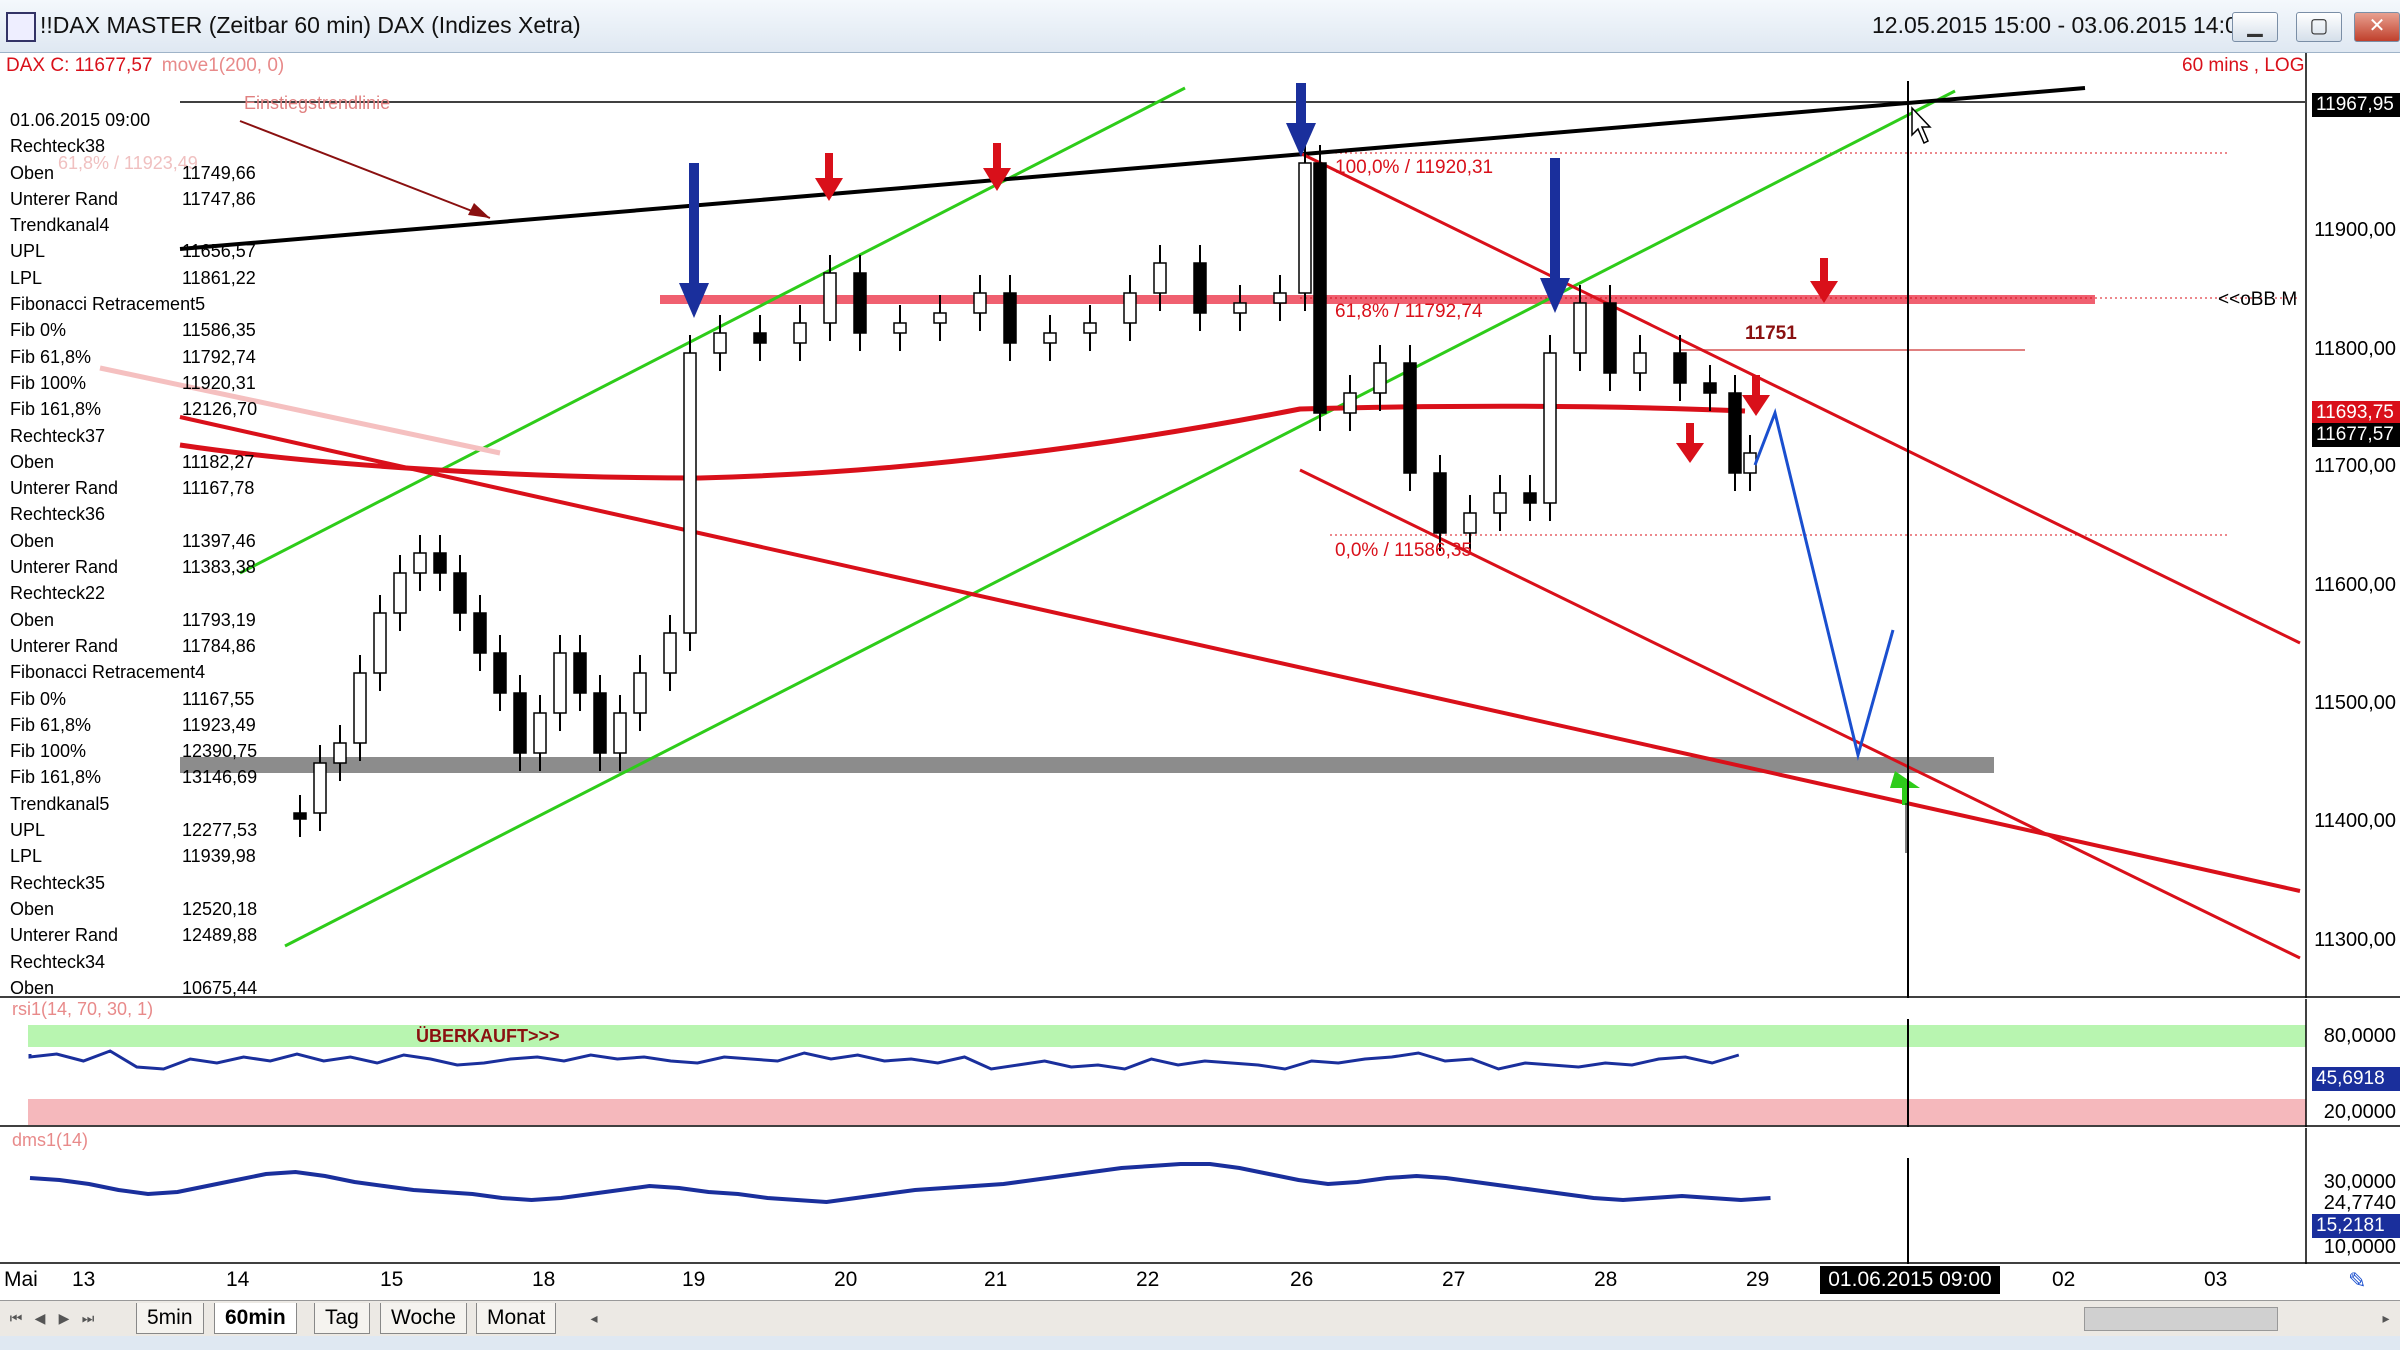 The height and width of the screenshot is (1350, 2400). I want to click on time-axis-label: 26, so click(1302, 1279).